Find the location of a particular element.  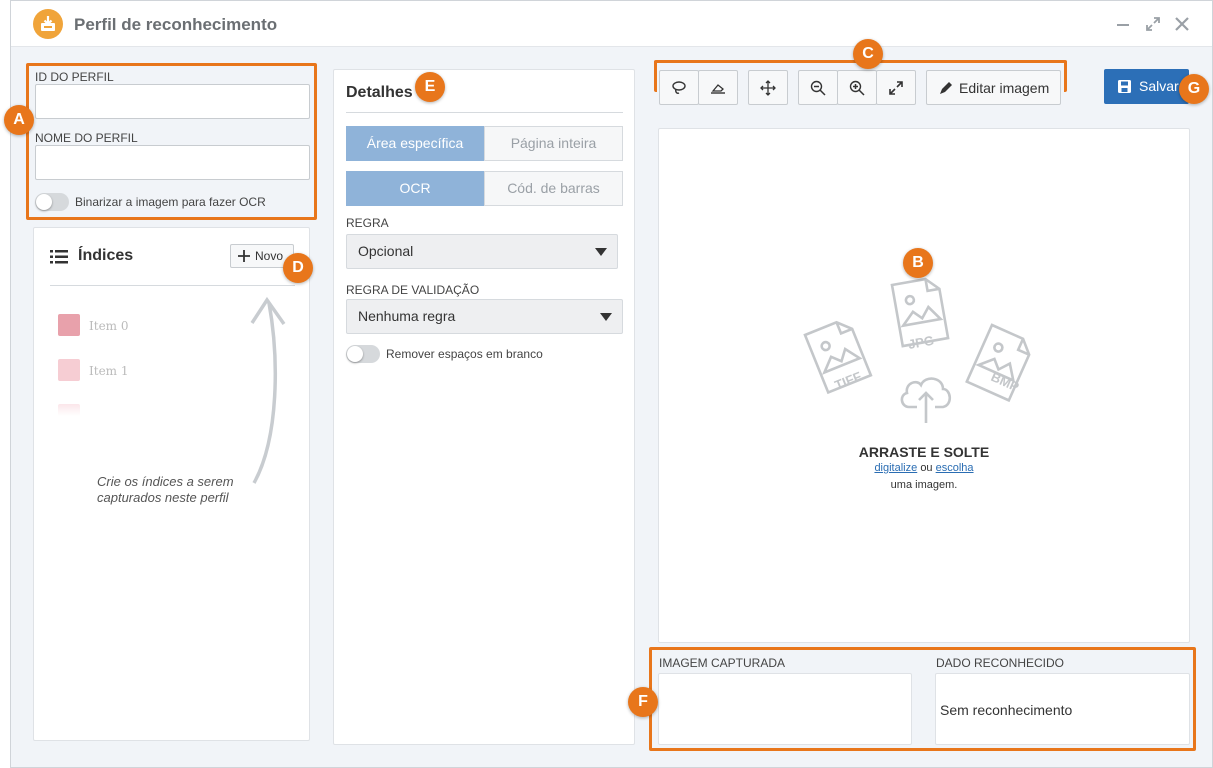

window-title: Perfil de reconhecimento is located at coordinates (176, 24).